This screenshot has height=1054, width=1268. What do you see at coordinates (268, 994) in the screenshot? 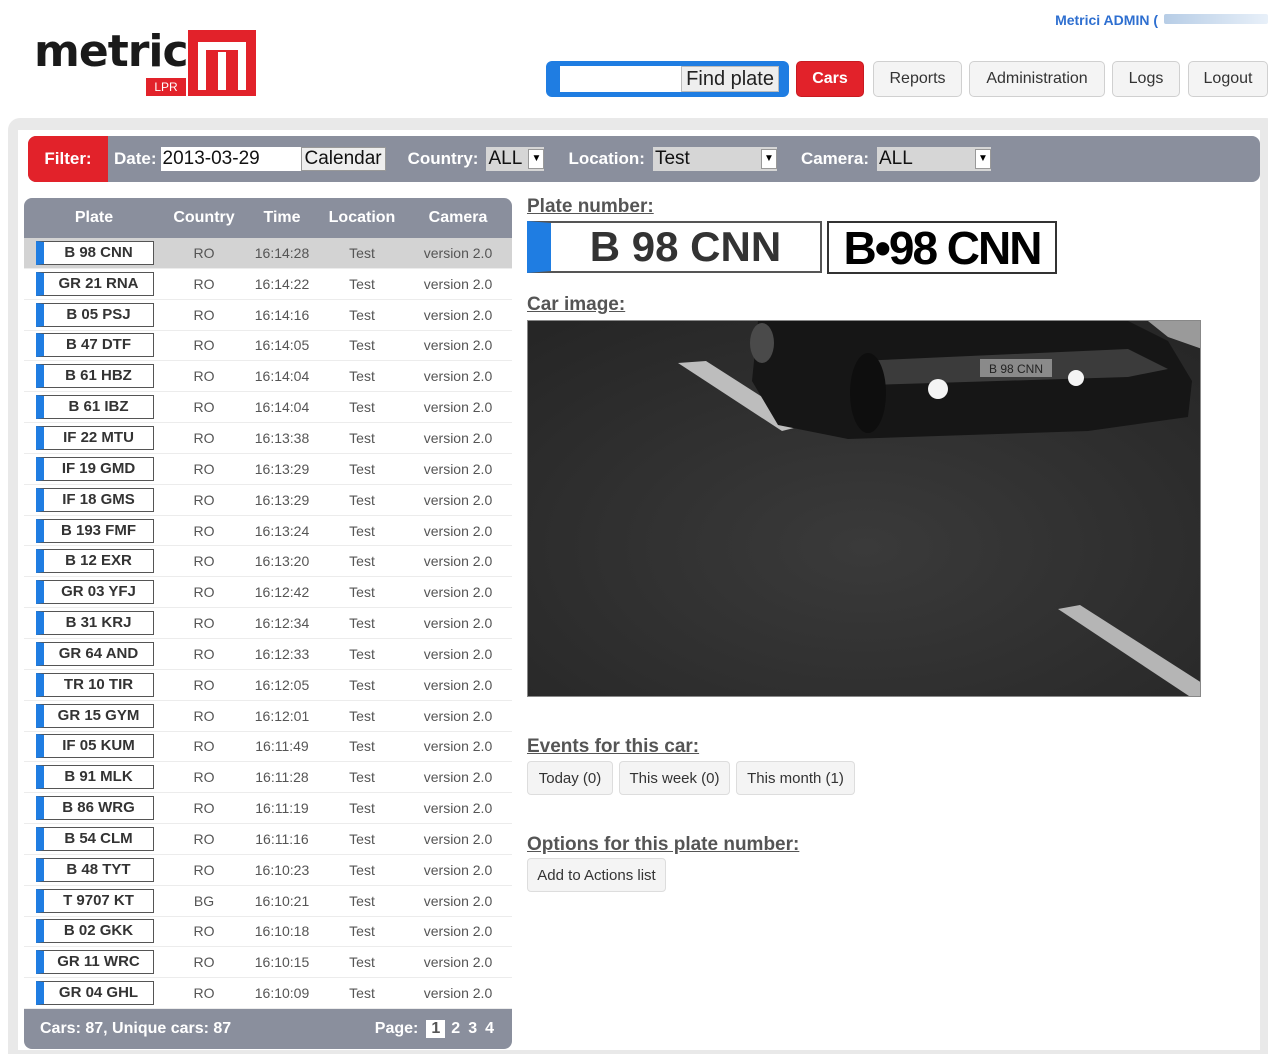
I see `table-row: GR 04 GHL RO 16:10:09 Test version 2.0` at bounding box center [268, 994].